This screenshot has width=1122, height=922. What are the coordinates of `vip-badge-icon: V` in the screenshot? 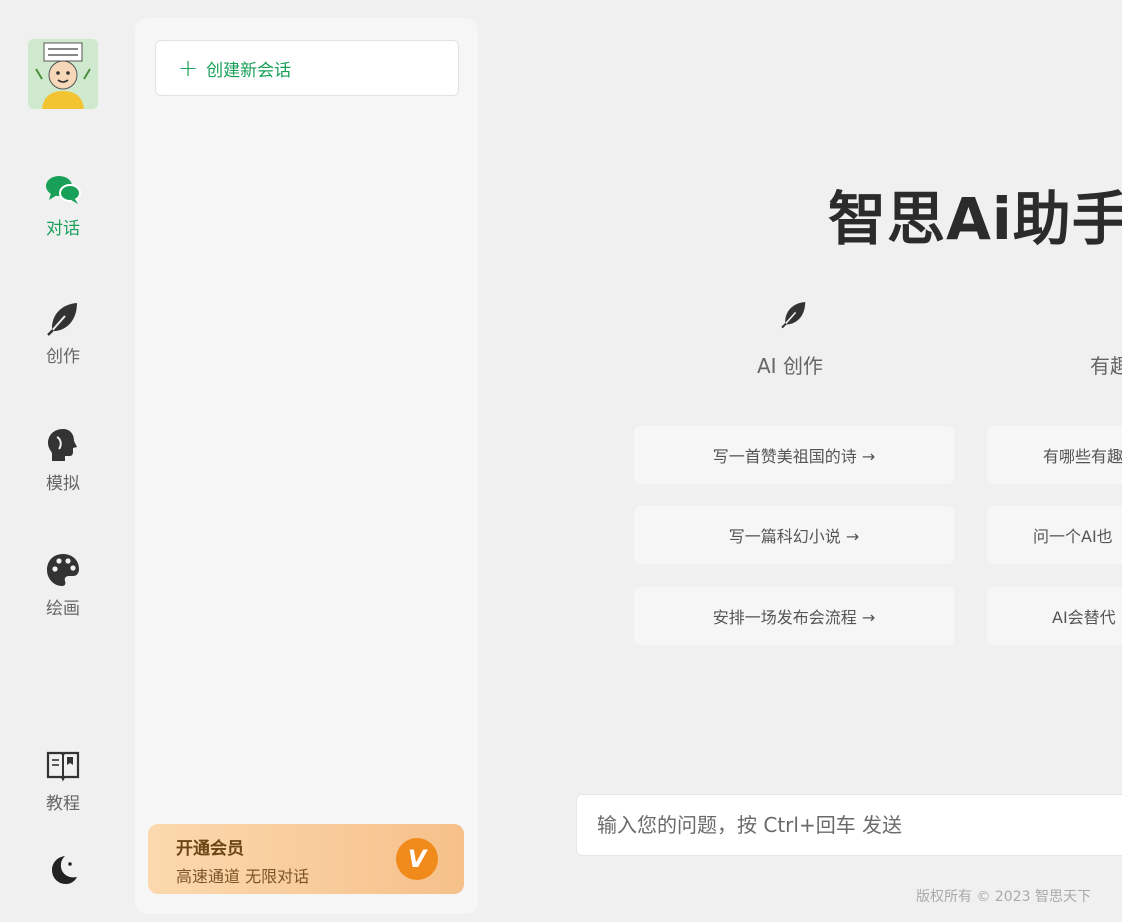 It's located at (417, 859).